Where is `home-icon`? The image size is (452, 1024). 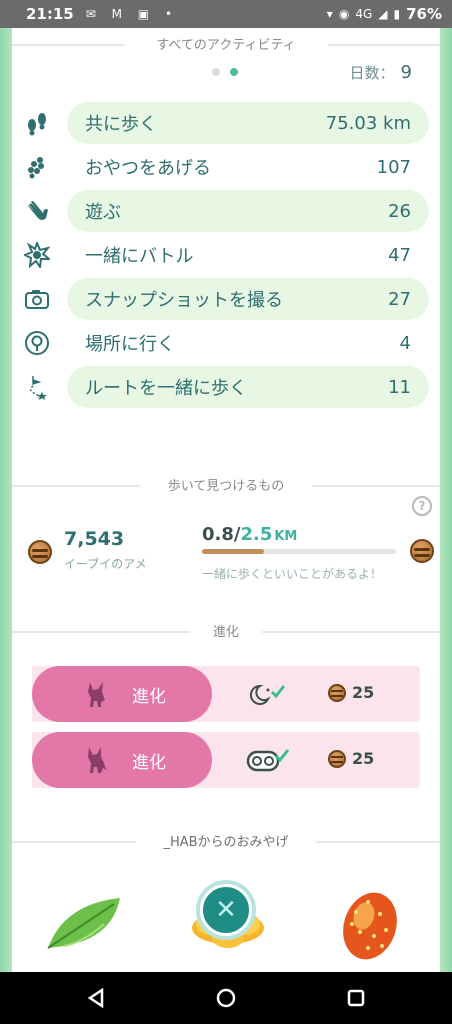 home-icon is located at coordinates (226, 998).